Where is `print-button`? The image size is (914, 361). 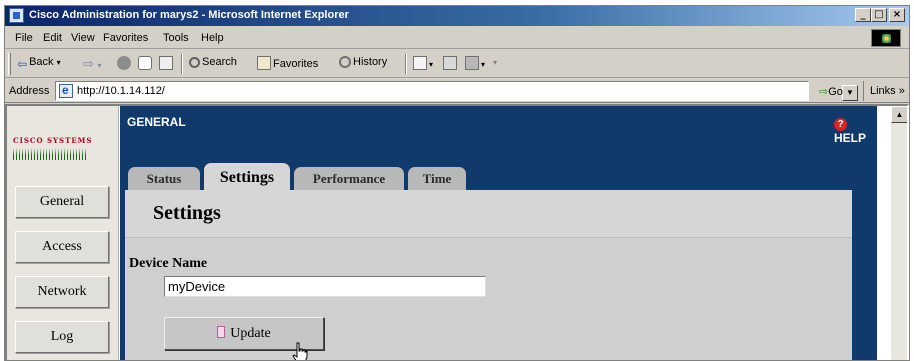
print-button is located at coordinates (451, 63).